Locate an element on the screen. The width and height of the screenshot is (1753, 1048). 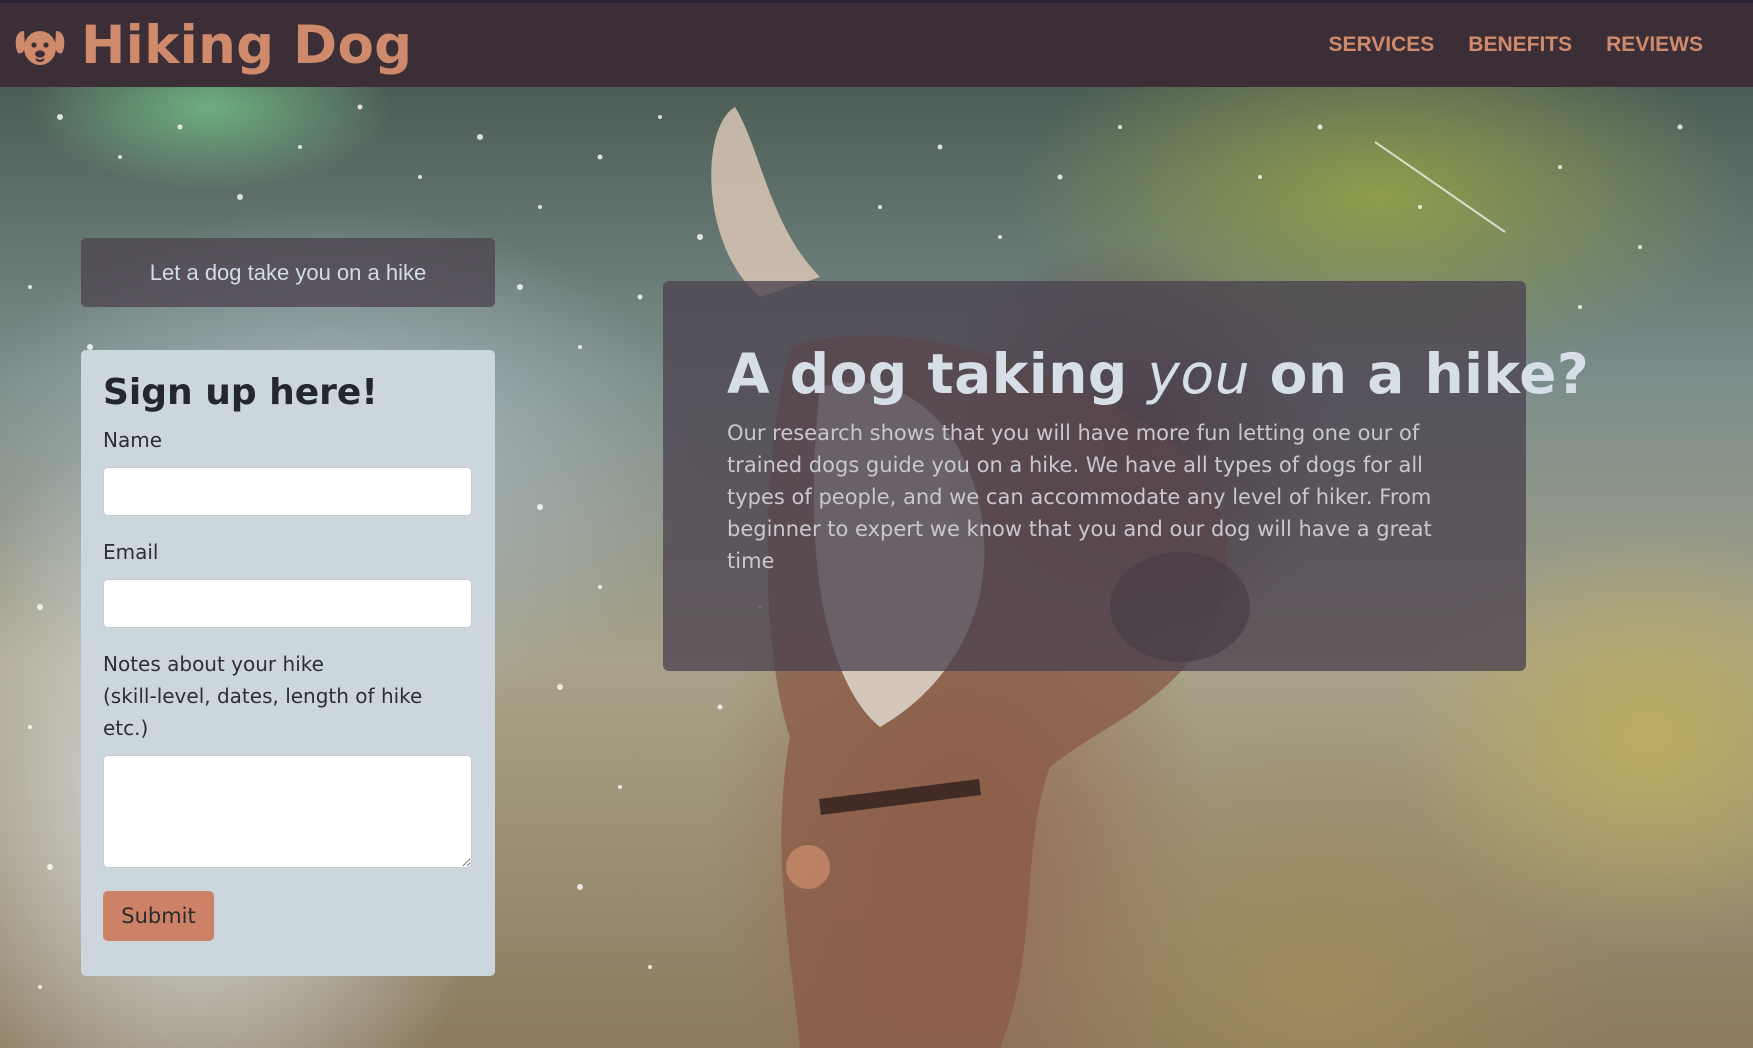
name-label: Name is located at coordinates (133, 440).